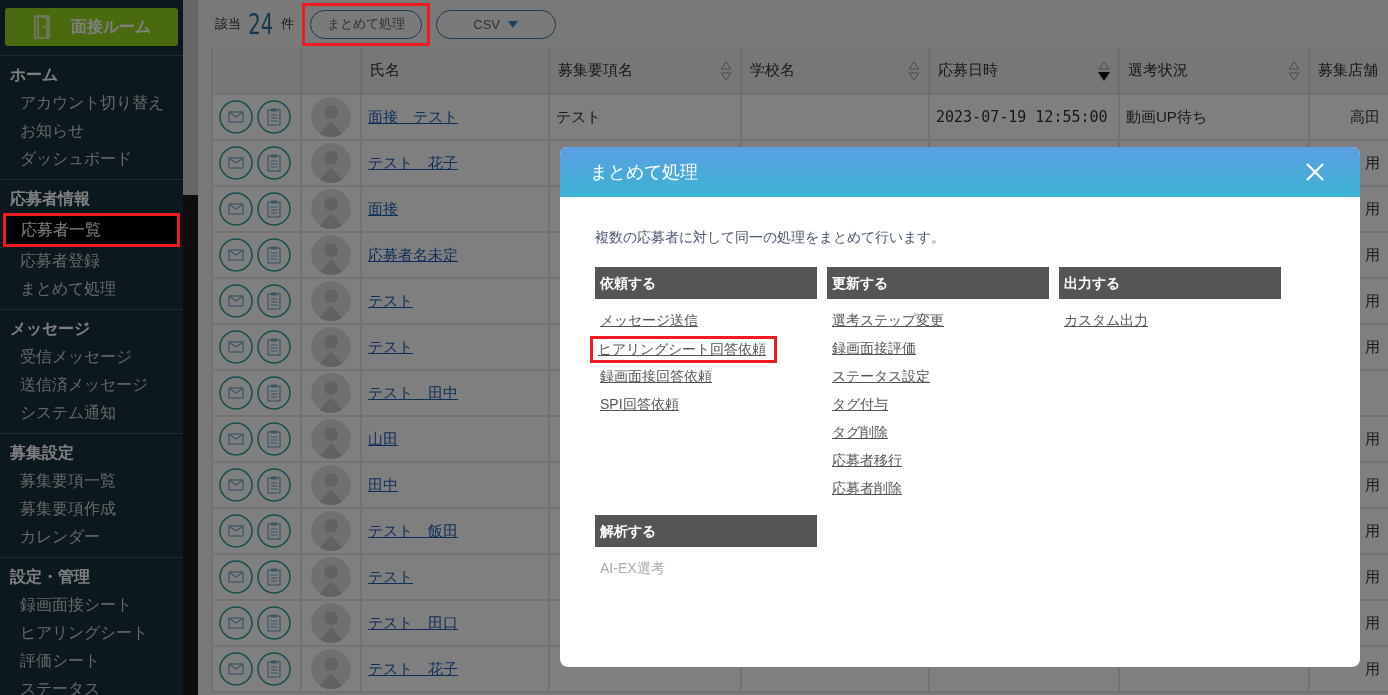  What do you see at coordinates (91, 661) in the screenshot?
I see `sidebar-item: 評価シート` at bounding box center [91, 661].